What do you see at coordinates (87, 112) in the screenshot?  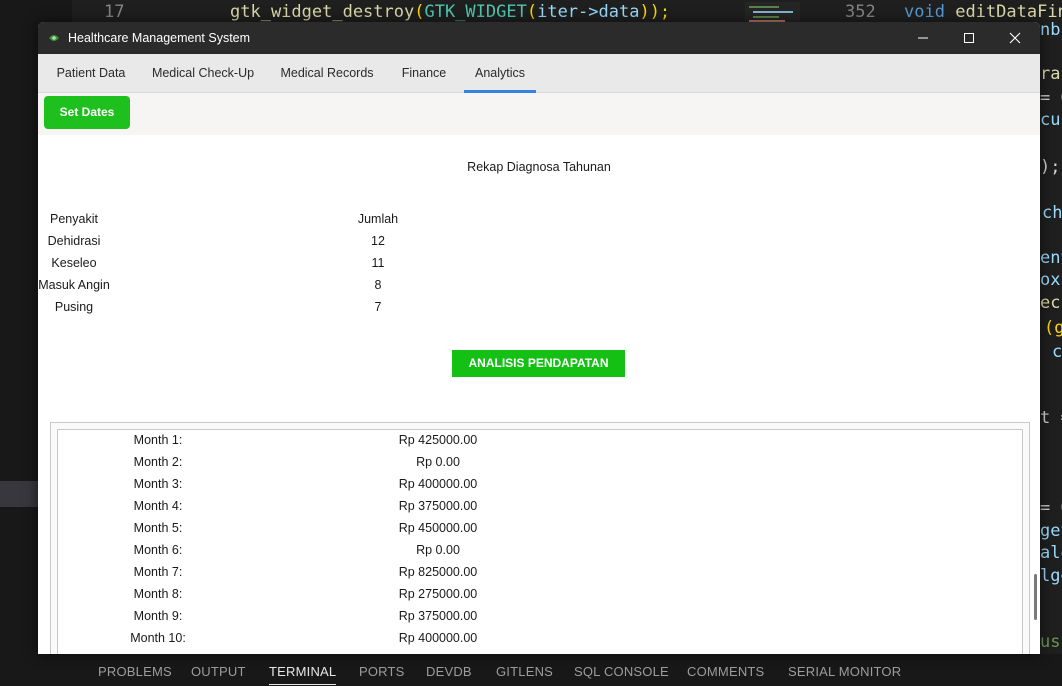 I see `set-dates-button: Set Dates` at bounding box center [87, 112].